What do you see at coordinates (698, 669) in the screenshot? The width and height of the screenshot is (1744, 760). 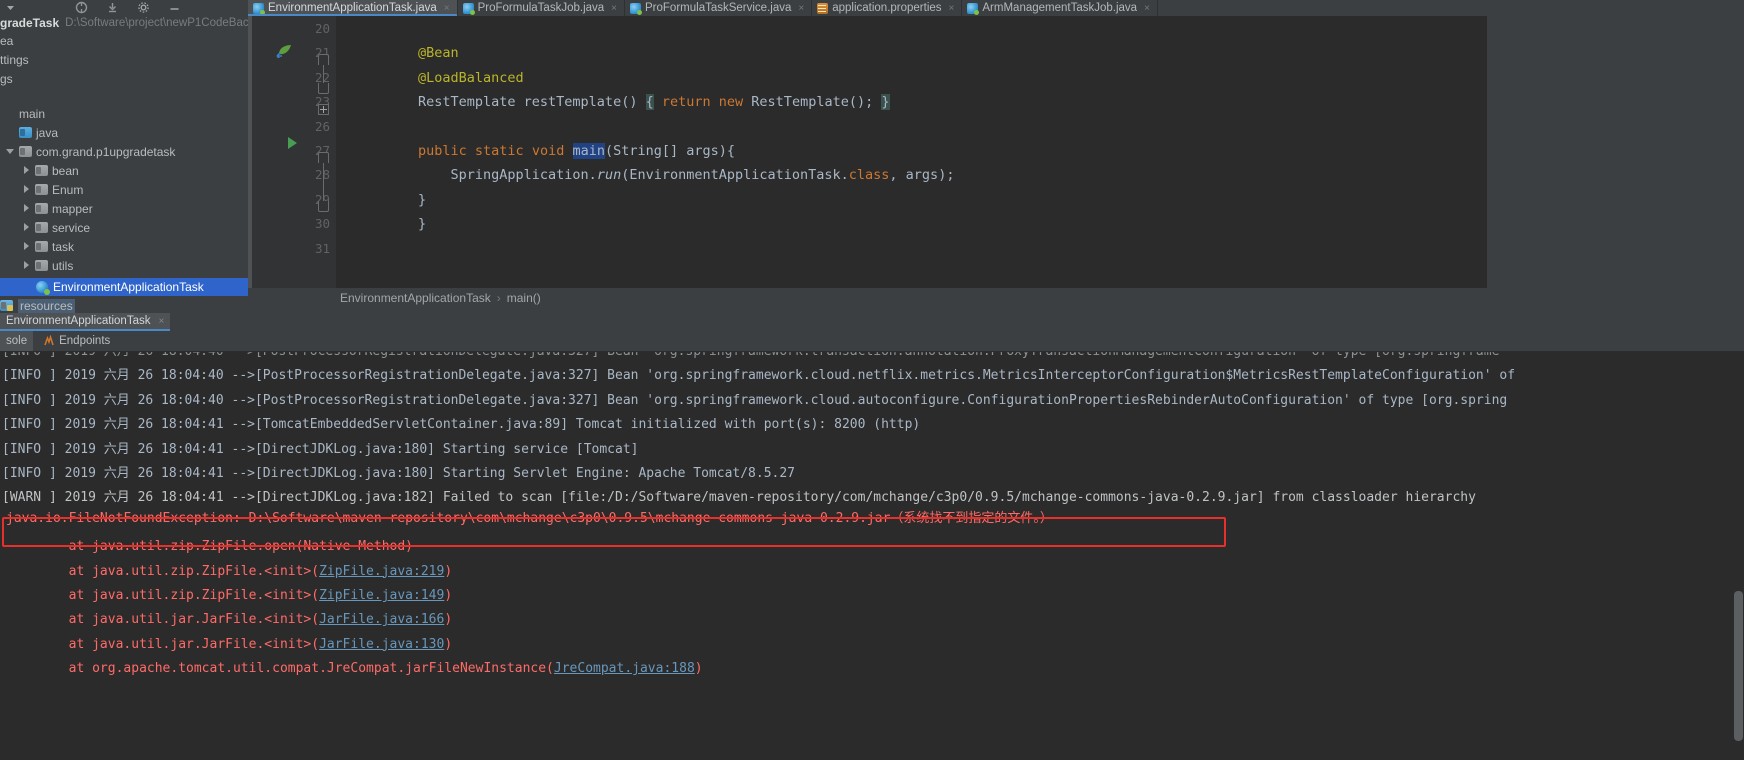 I see `stack-text: )` at bounding box center [698, 669].